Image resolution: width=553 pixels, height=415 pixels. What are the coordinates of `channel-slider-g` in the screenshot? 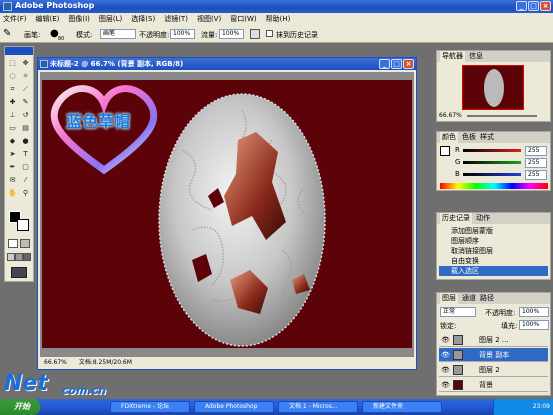 It's located at (492, 162).